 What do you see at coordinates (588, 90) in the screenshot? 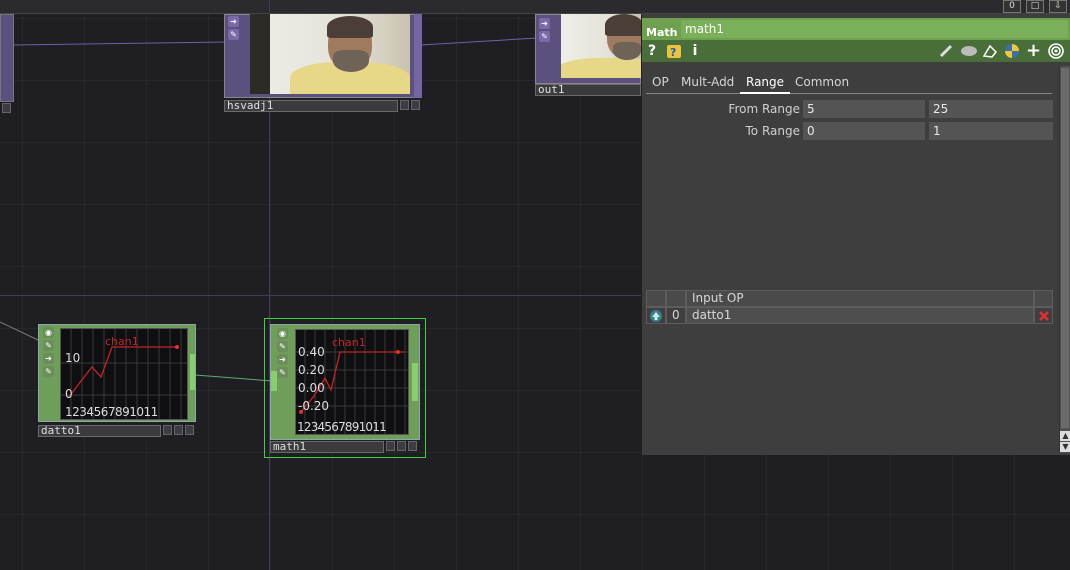
I see `node-label: out1` at bounding box center [588, 90].